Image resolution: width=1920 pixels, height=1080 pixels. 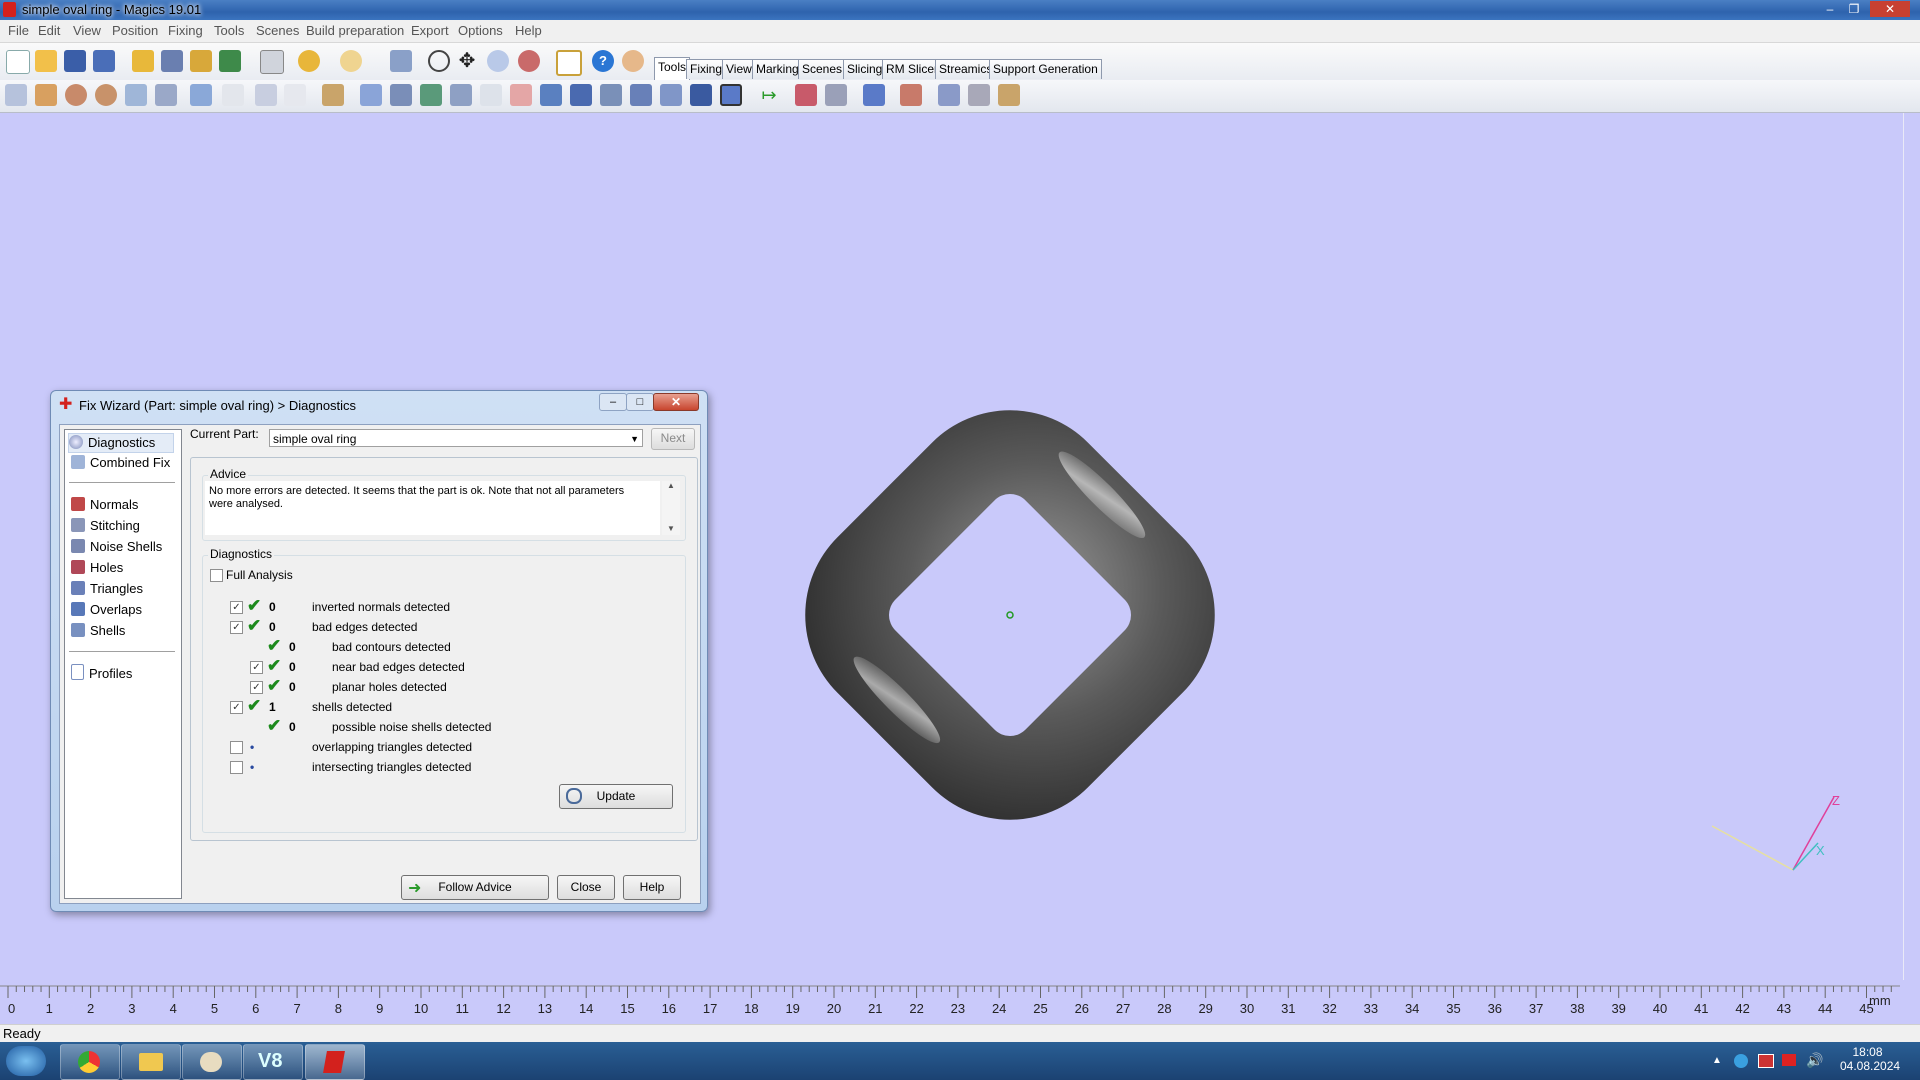 What do you see at coordinates (569, 63) in the screenshot?
I see `fix-wizard-icon` at bounding box center [569, 63].